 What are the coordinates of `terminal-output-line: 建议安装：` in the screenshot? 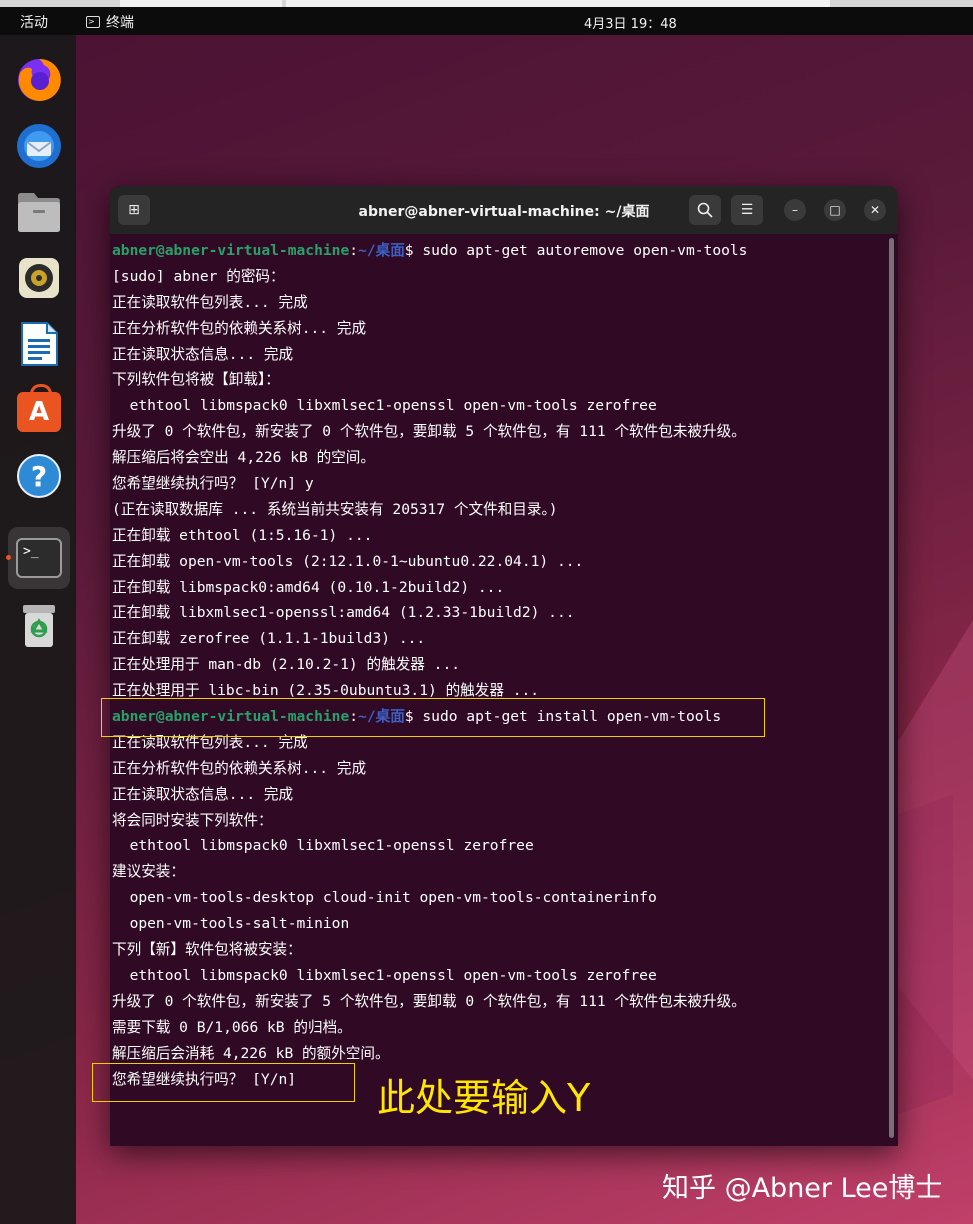 It's located at (148, 872).